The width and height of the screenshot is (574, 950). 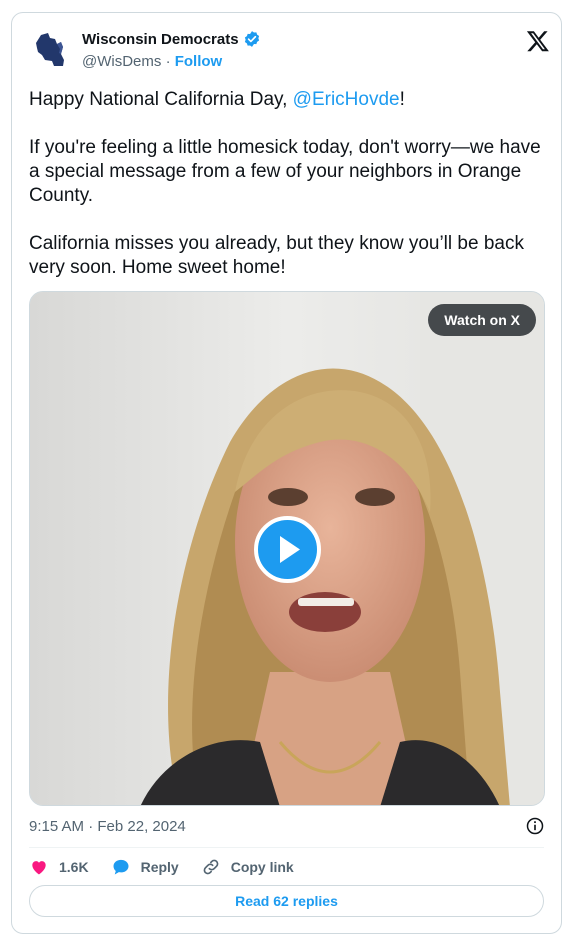 I want to click on play-button, so click(x=287, y=549).